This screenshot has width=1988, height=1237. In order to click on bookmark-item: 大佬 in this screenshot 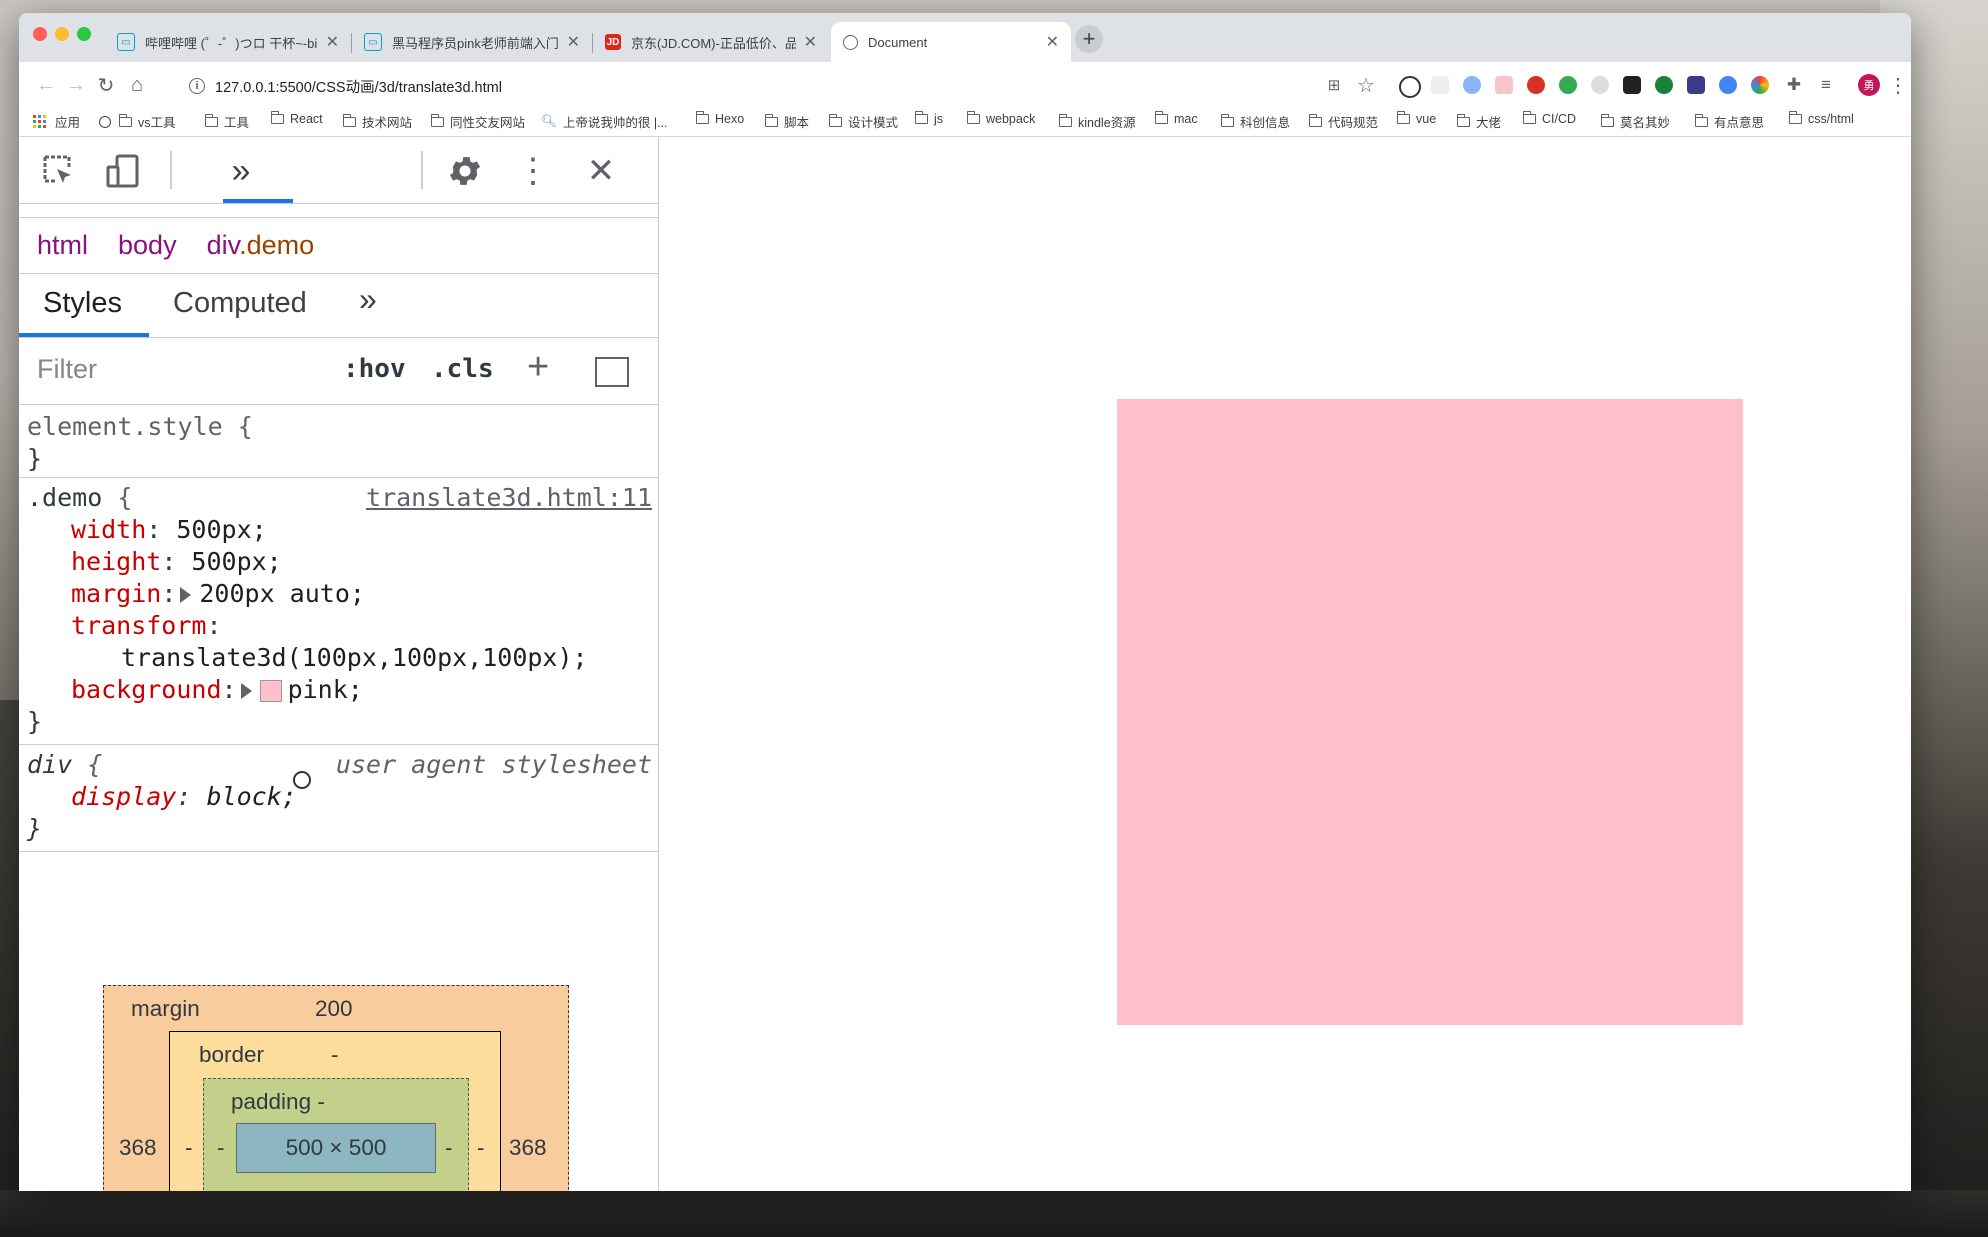, I will do `click(1478, 121)`.